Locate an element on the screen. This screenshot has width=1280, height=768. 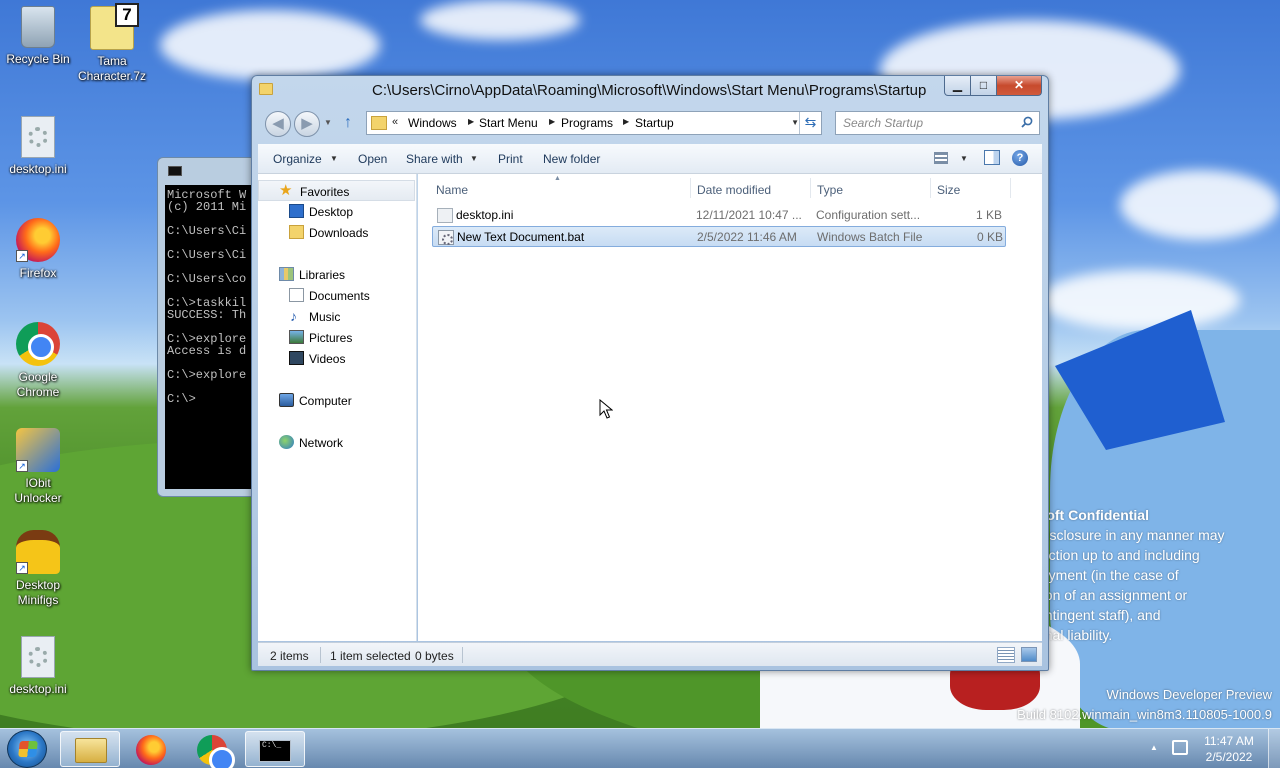
network-status-icon is located at coordinates (1180, 747).